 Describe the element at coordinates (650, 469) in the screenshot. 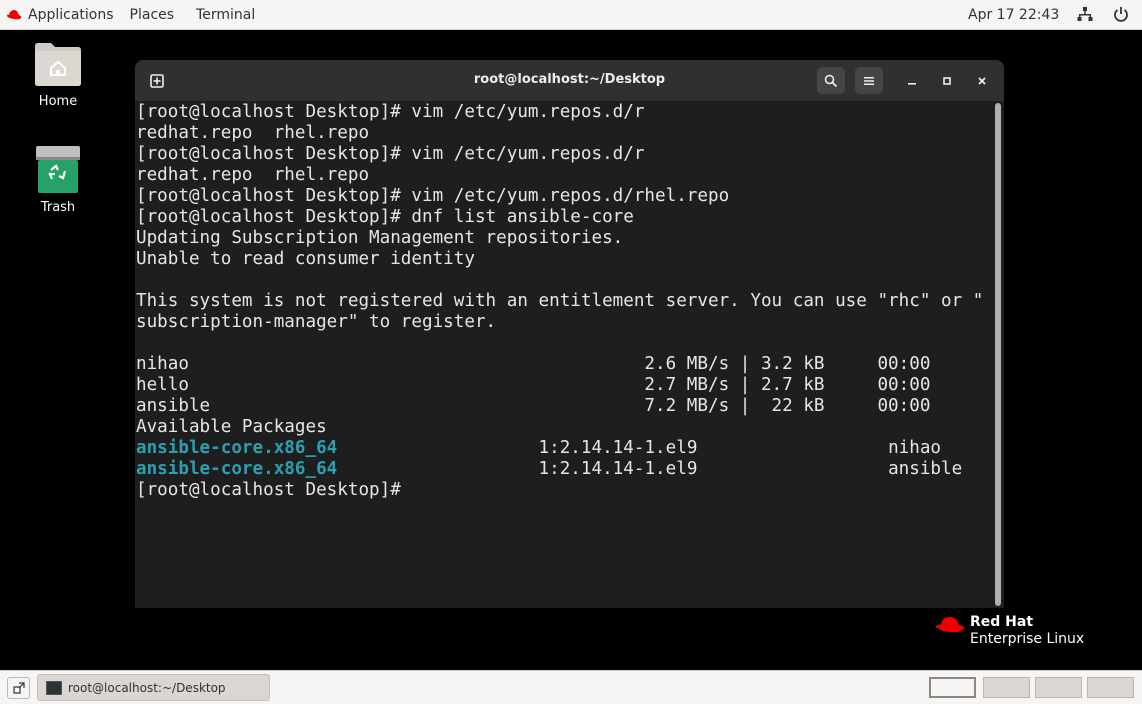

I see `terminal-line-text: 1:2.14.14-1.el9 ansible` at that location.